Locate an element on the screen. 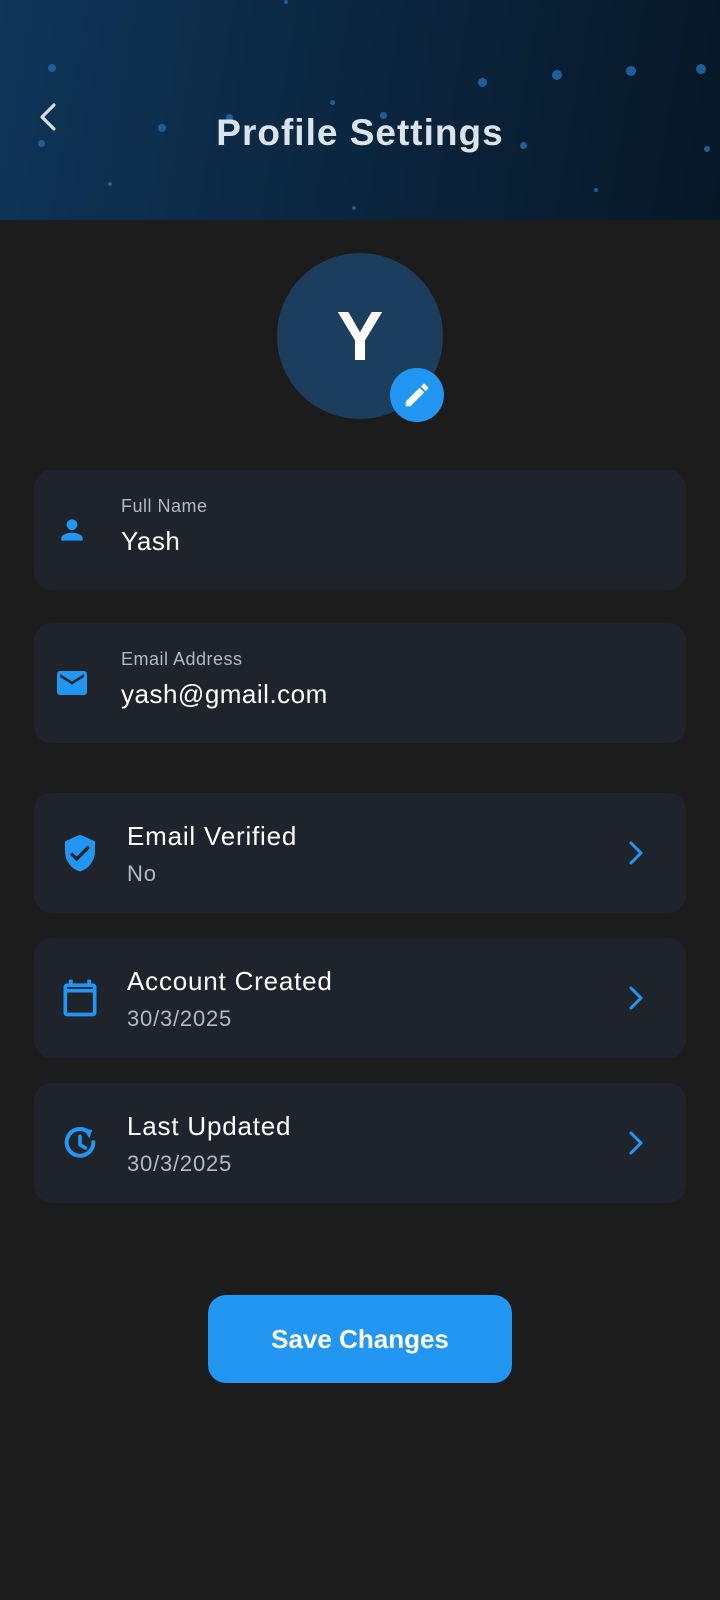 This screenshot has width=720, height=1600. email-verified-value: No is located at coordinates (142, 873).